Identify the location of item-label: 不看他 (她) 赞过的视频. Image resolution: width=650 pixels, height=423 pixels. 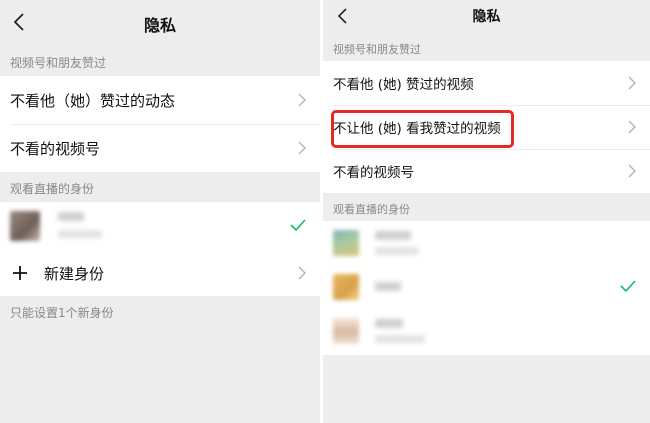
(403, 85).